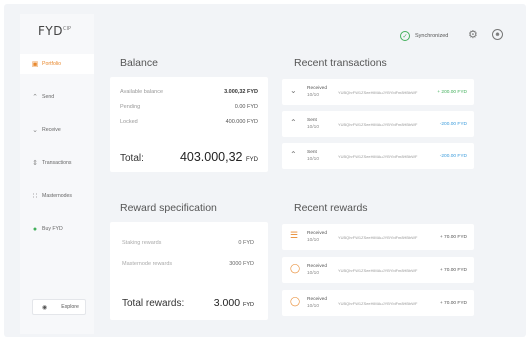  What do you see at coordinates (168, 208) in the screenshot?
I see `reward-spec-title: Reward specification` at bounding box center [168, 208].